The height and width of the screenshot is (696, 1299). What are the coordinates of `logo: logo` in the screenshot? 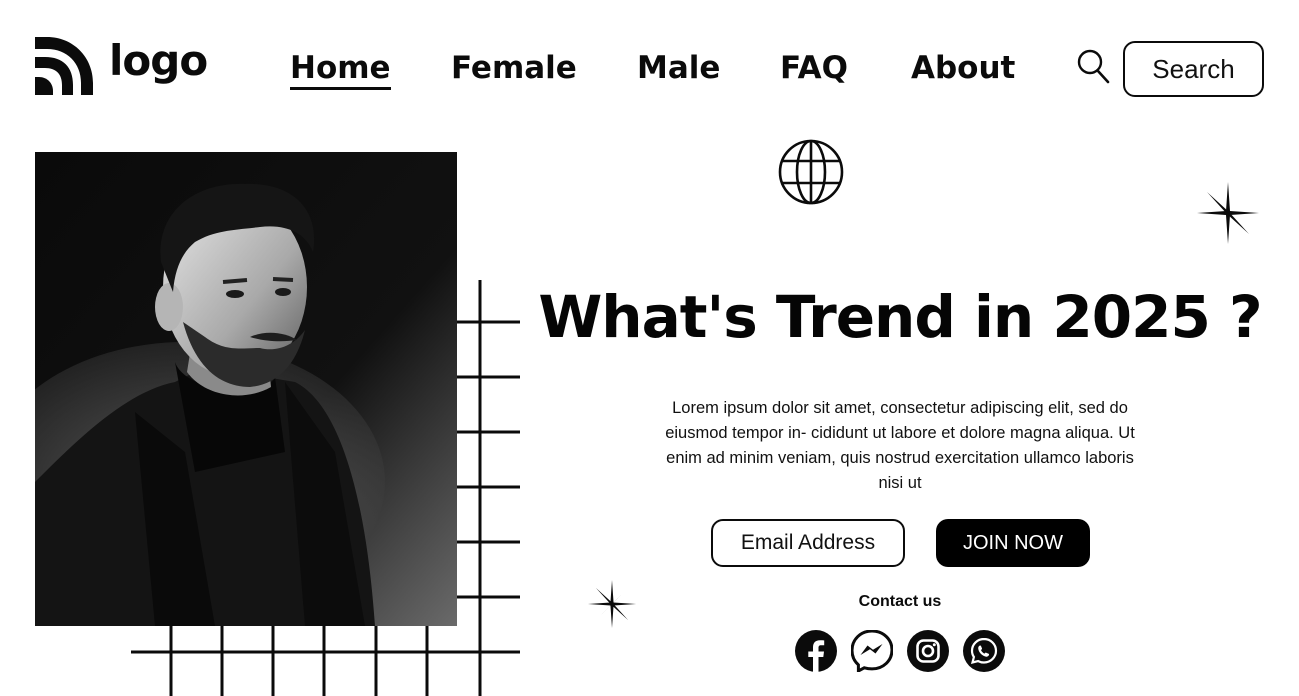 It's located at (121, 65).